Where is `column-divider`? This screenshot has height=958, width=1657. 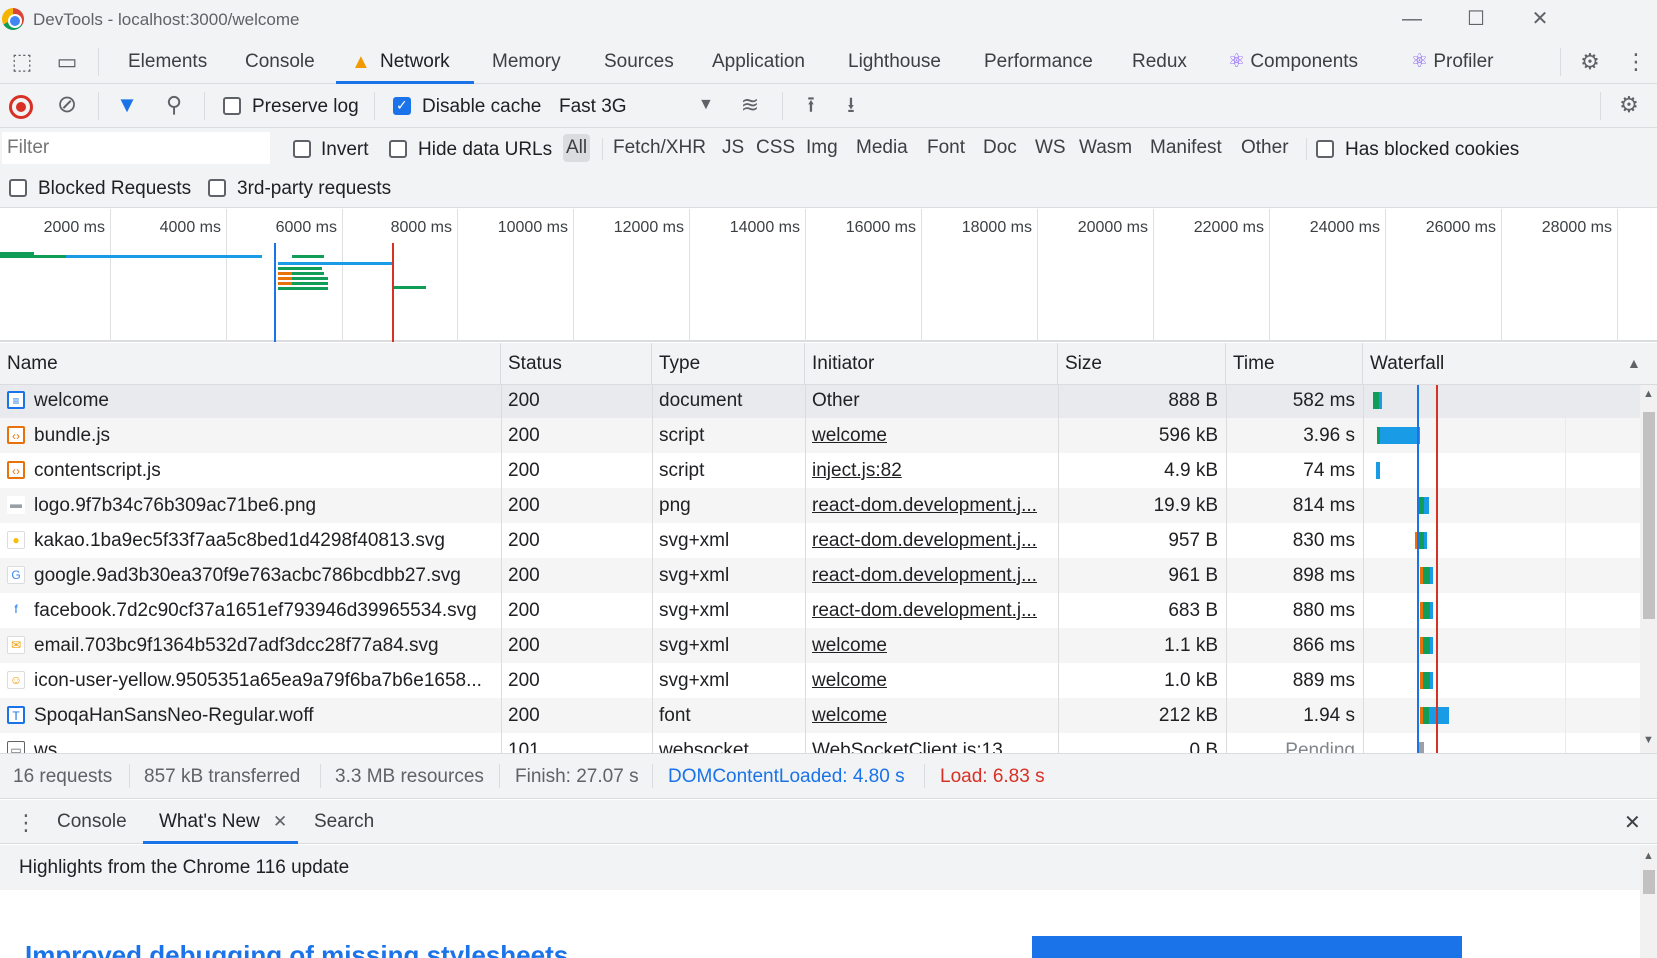
column-divider is located at coordinates (501, 569).